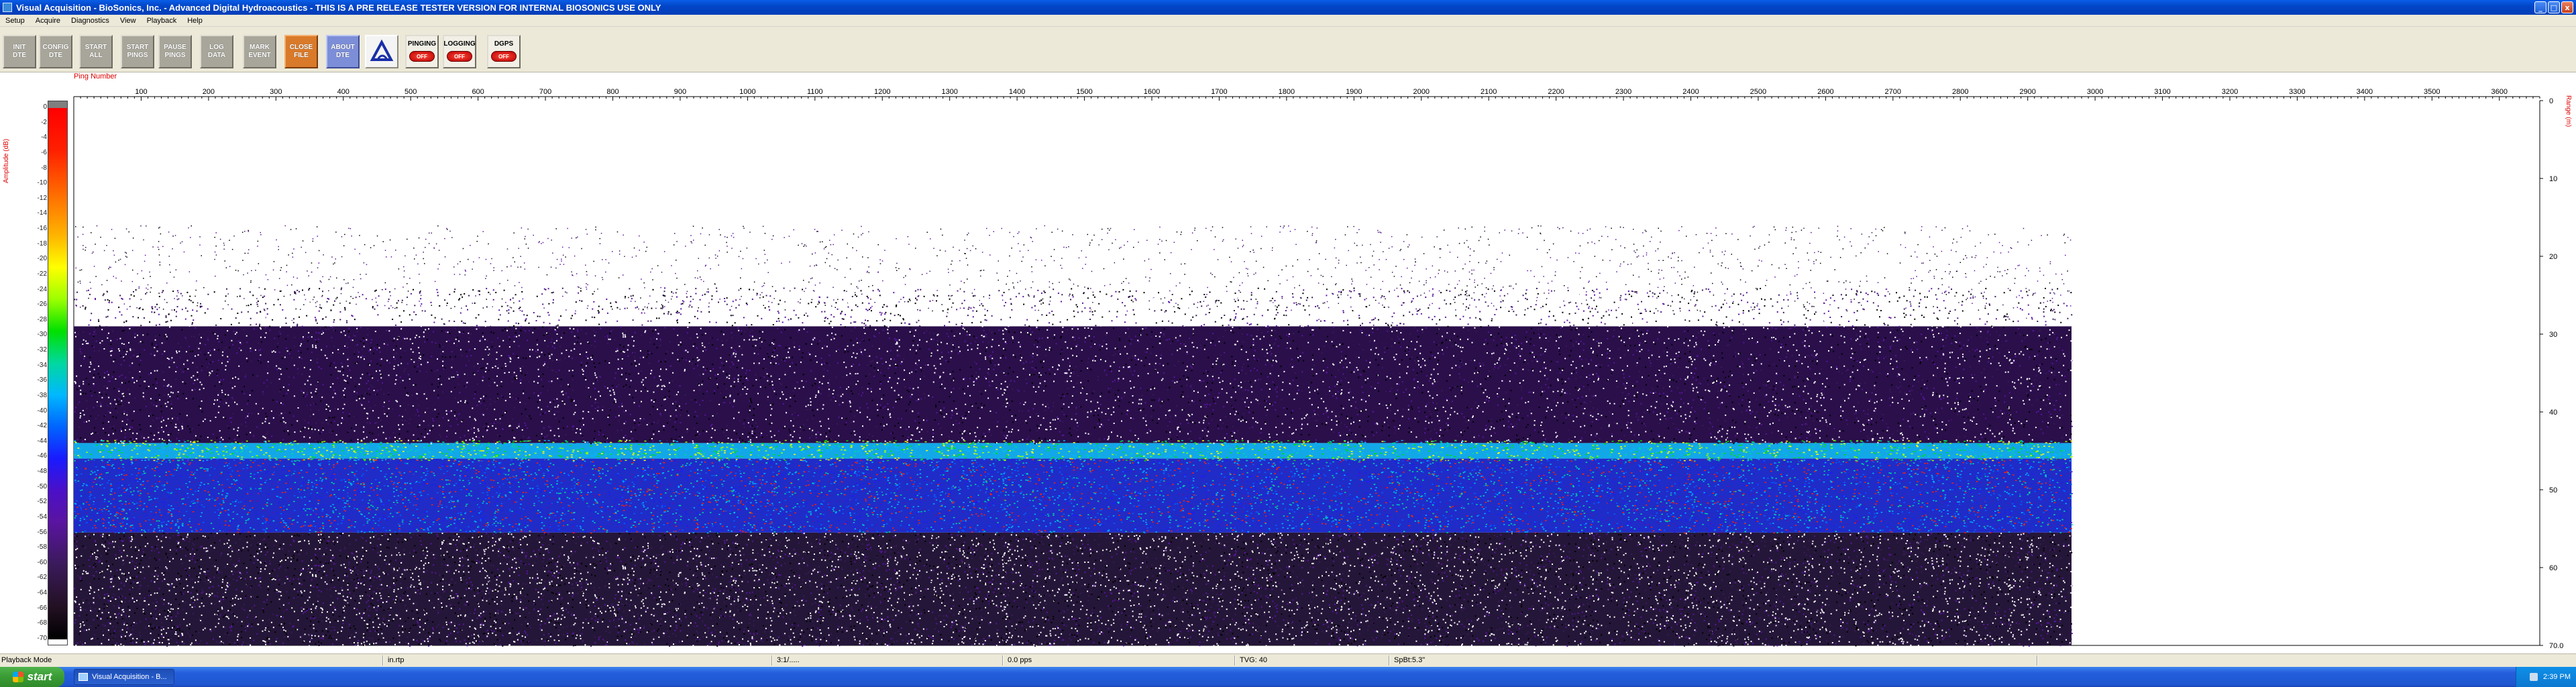 Image resolution: width=2576 pixels, height=687 pixels. I want to click on init-dte-label: INIT DTE, so click(19, 51).